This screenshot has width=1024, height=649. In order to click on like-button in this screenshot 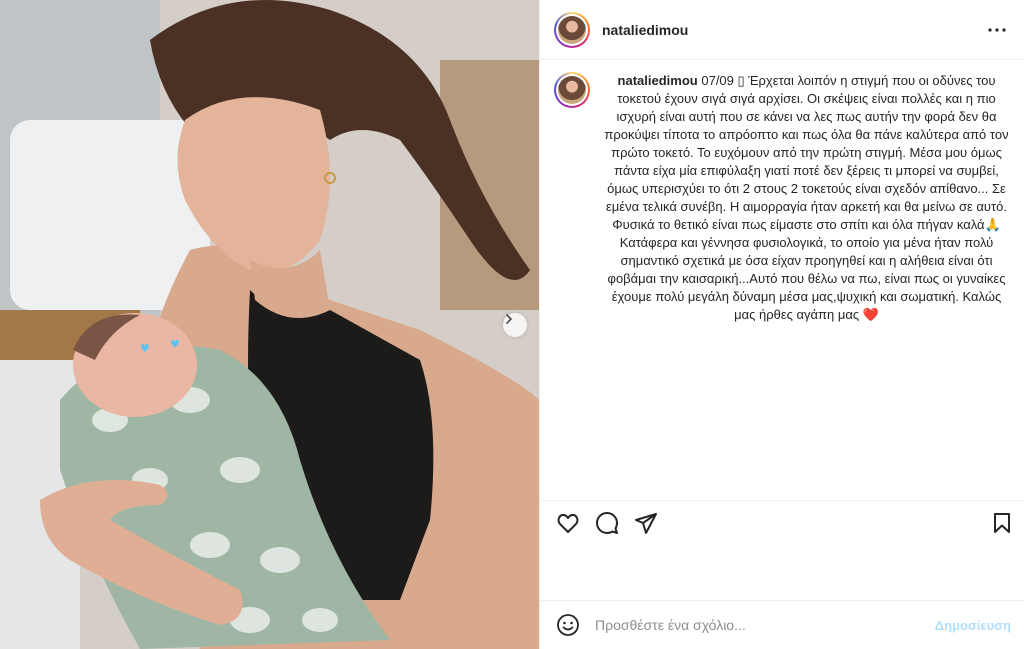, I will do `click(569, 524)`.